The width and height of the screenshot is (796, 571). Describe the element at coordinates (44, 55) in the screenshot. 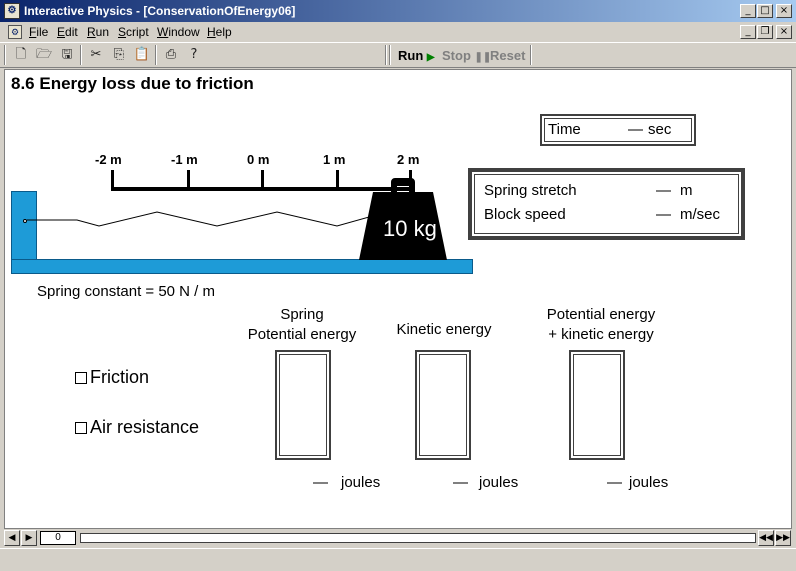

I see `open-folder-icon: 🗁` at that location.